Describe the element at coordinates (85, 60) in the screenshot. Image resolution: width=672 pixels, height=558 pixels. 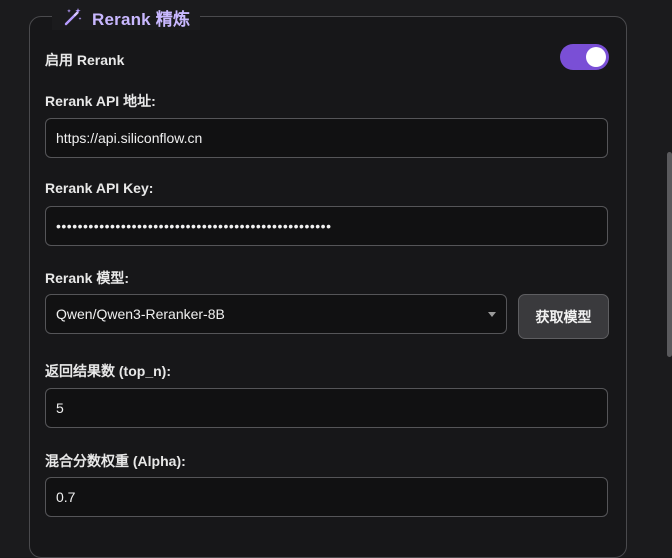
I see `enable-rerank-label: 启用 Rerank` at that location.